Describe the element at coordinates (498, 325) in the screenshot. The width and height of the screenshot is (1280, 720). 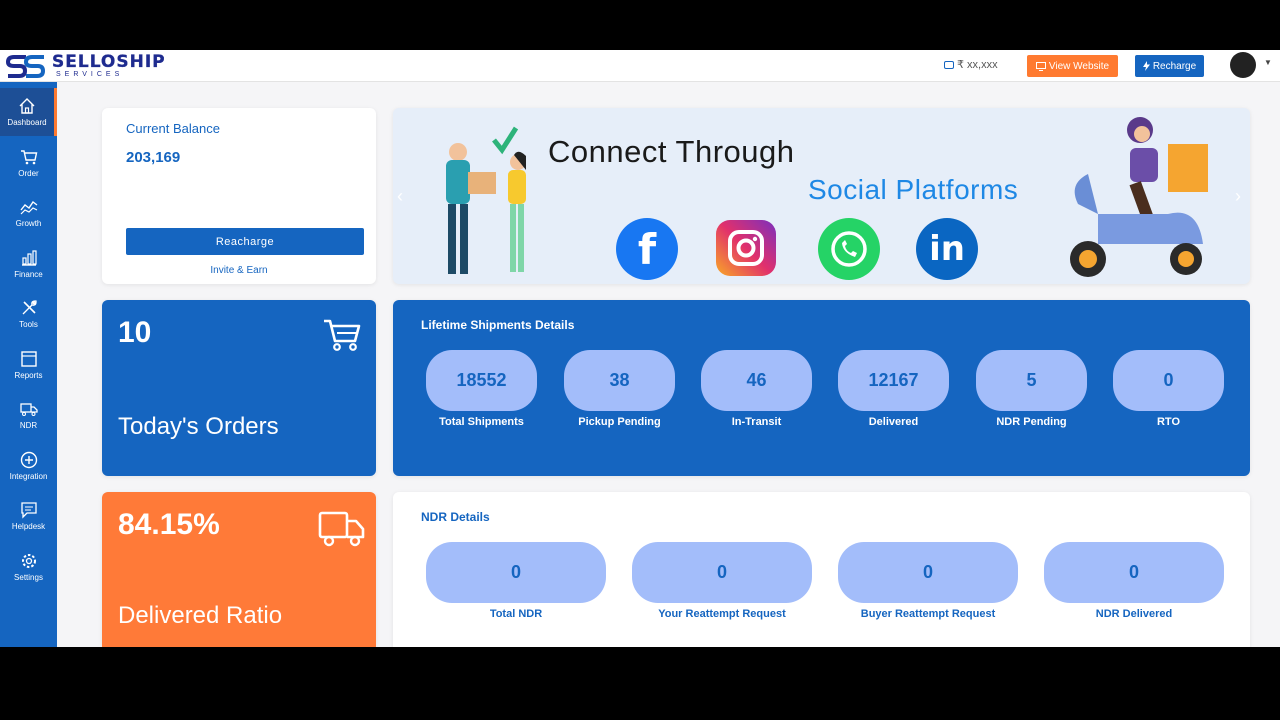
I see `lifetime-title: Lifetime Shipments Details` at that location.